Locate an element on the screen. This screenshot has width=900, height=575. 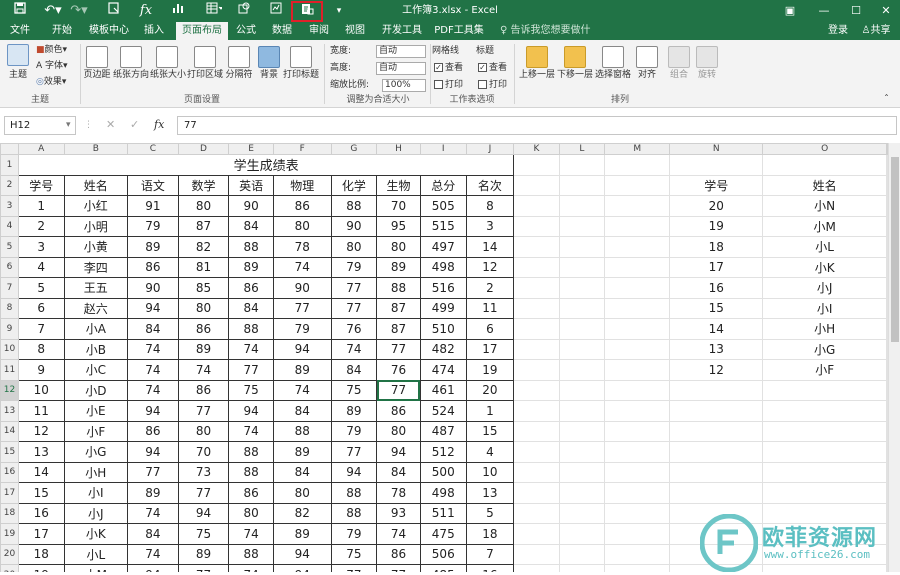
headings-view-checkbox: ✓ 查看 is located at coordinates (492, 68).